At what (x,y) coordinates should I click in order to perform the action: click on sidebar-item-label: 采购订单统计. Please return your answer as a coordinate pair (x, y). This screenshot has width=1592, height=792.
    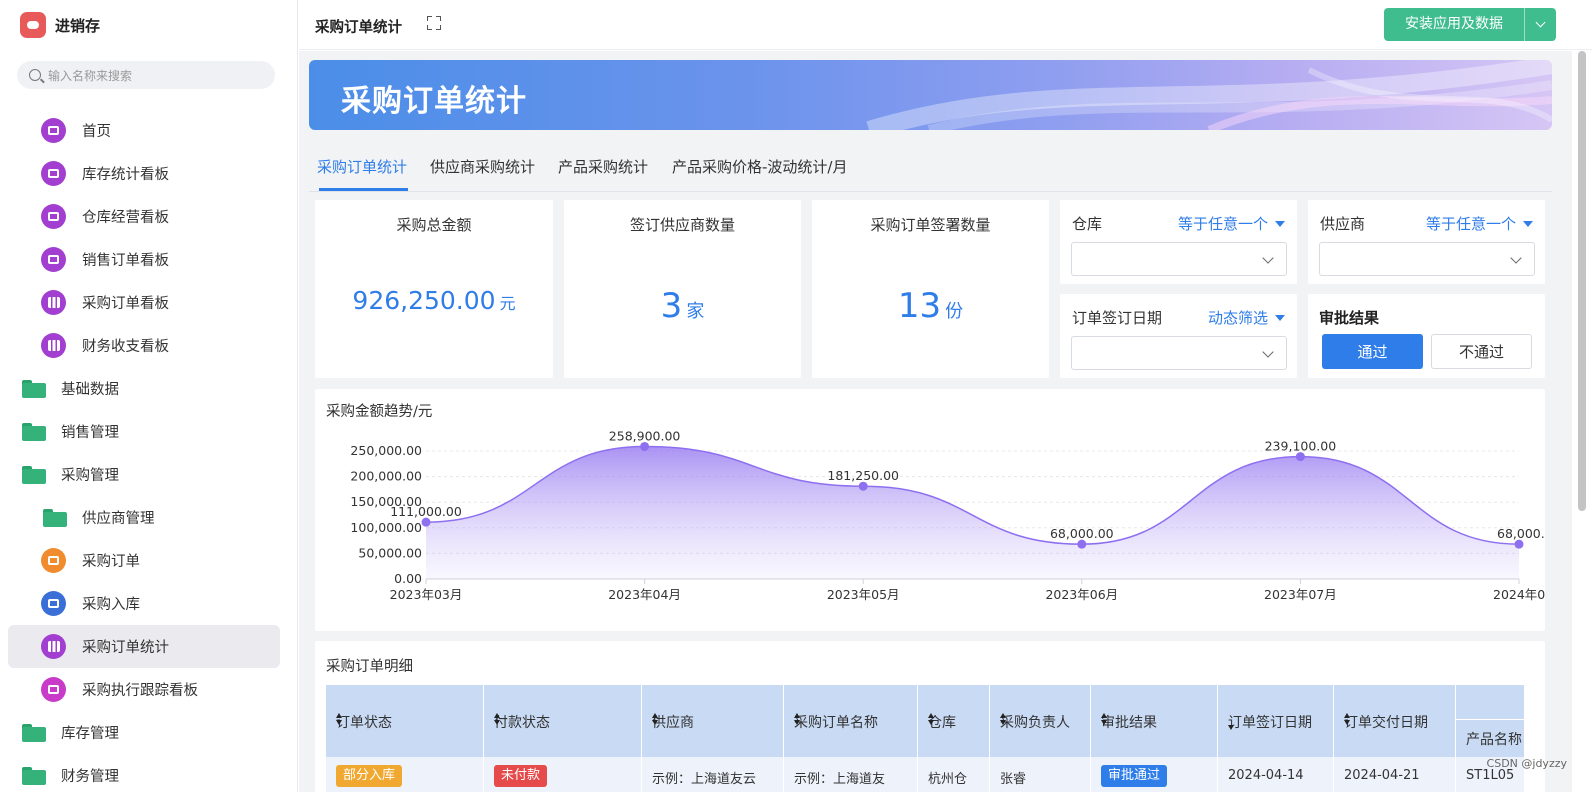
    Looking at the image, I should click on (125, 648).